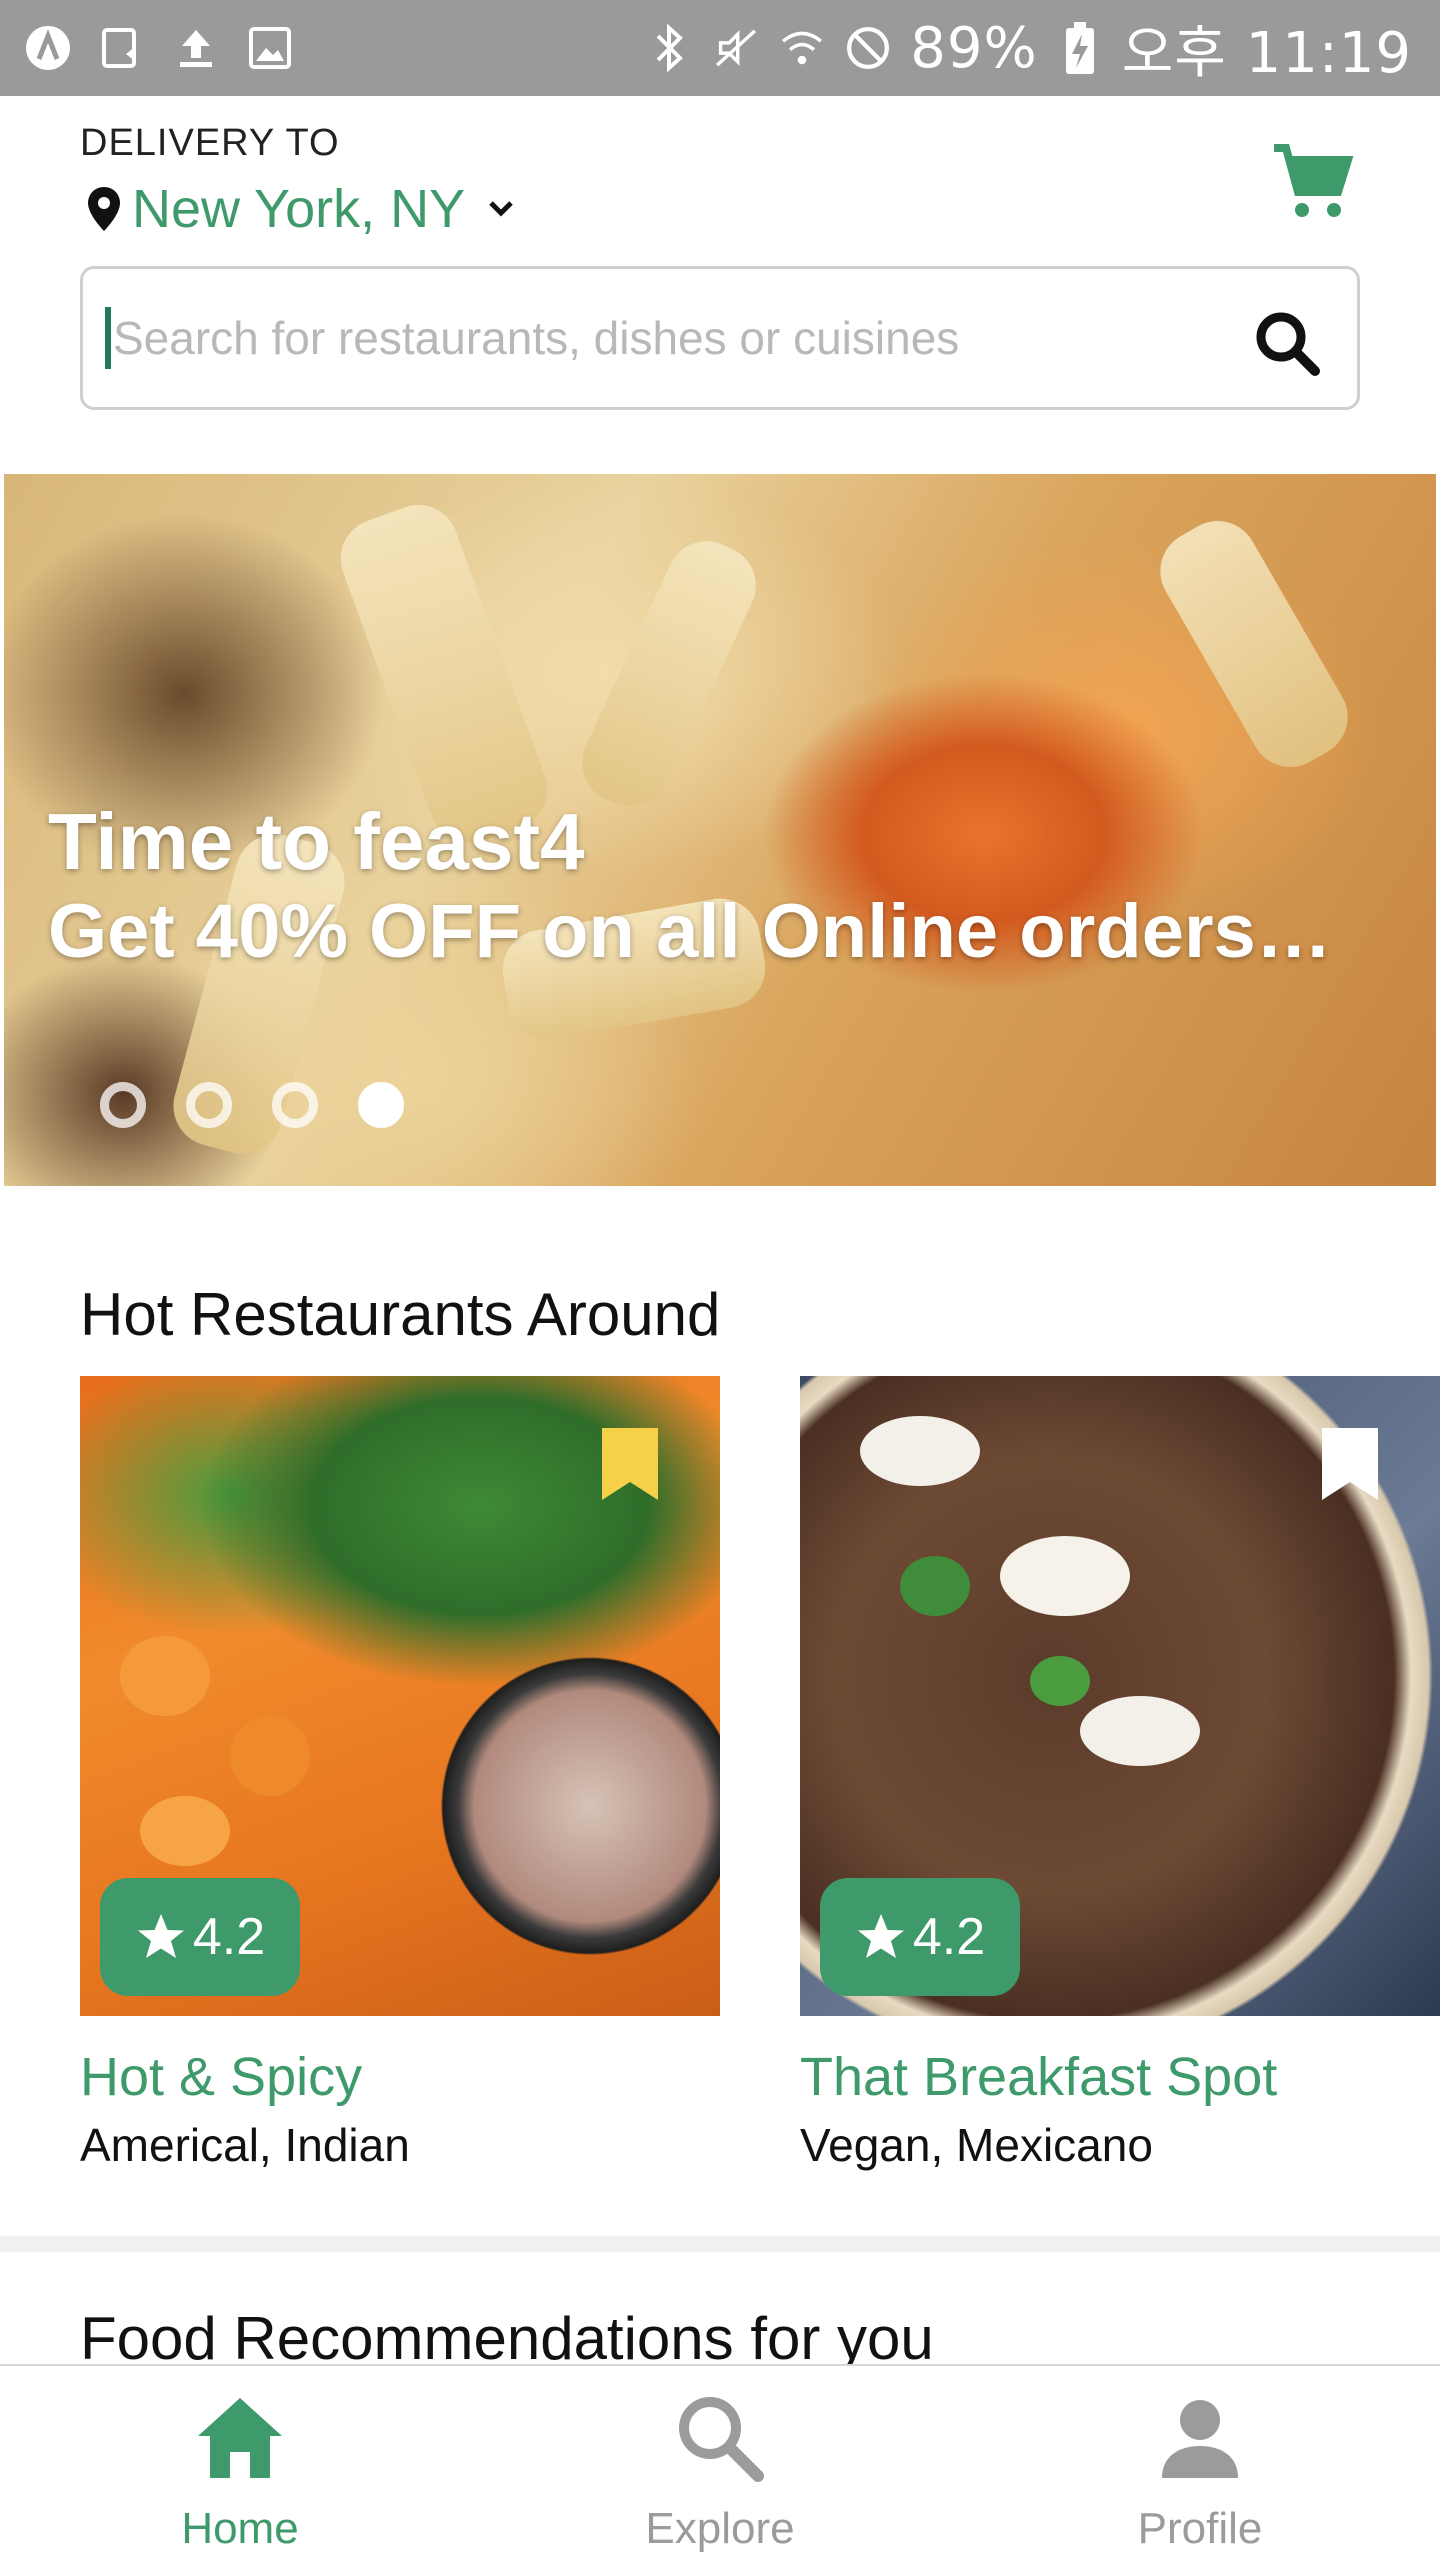  What do you see at coordinates (245, 2145) in the screenshot?
I see `restaurant-cuisine: Americal, Indian` at bounding box center [245, 2145].